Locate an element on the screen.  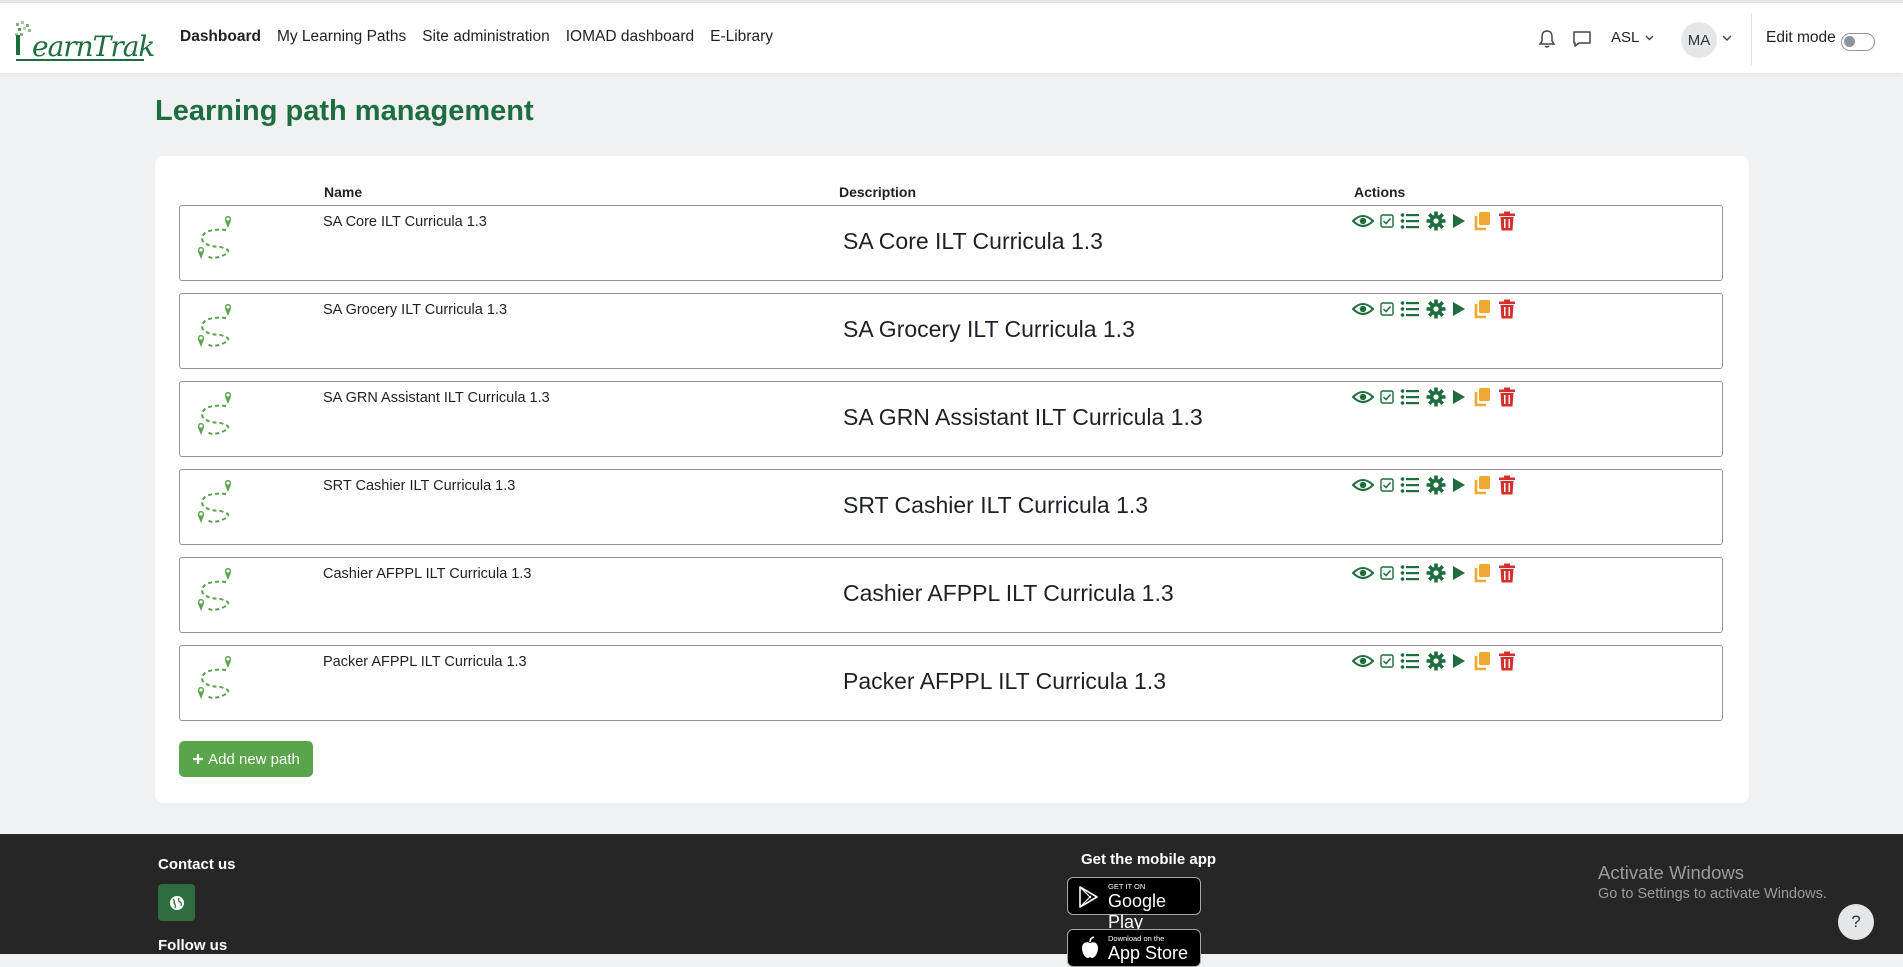
nav-iomad-dashboard: IOMAD dashboard is located at coordinates (630, 37).